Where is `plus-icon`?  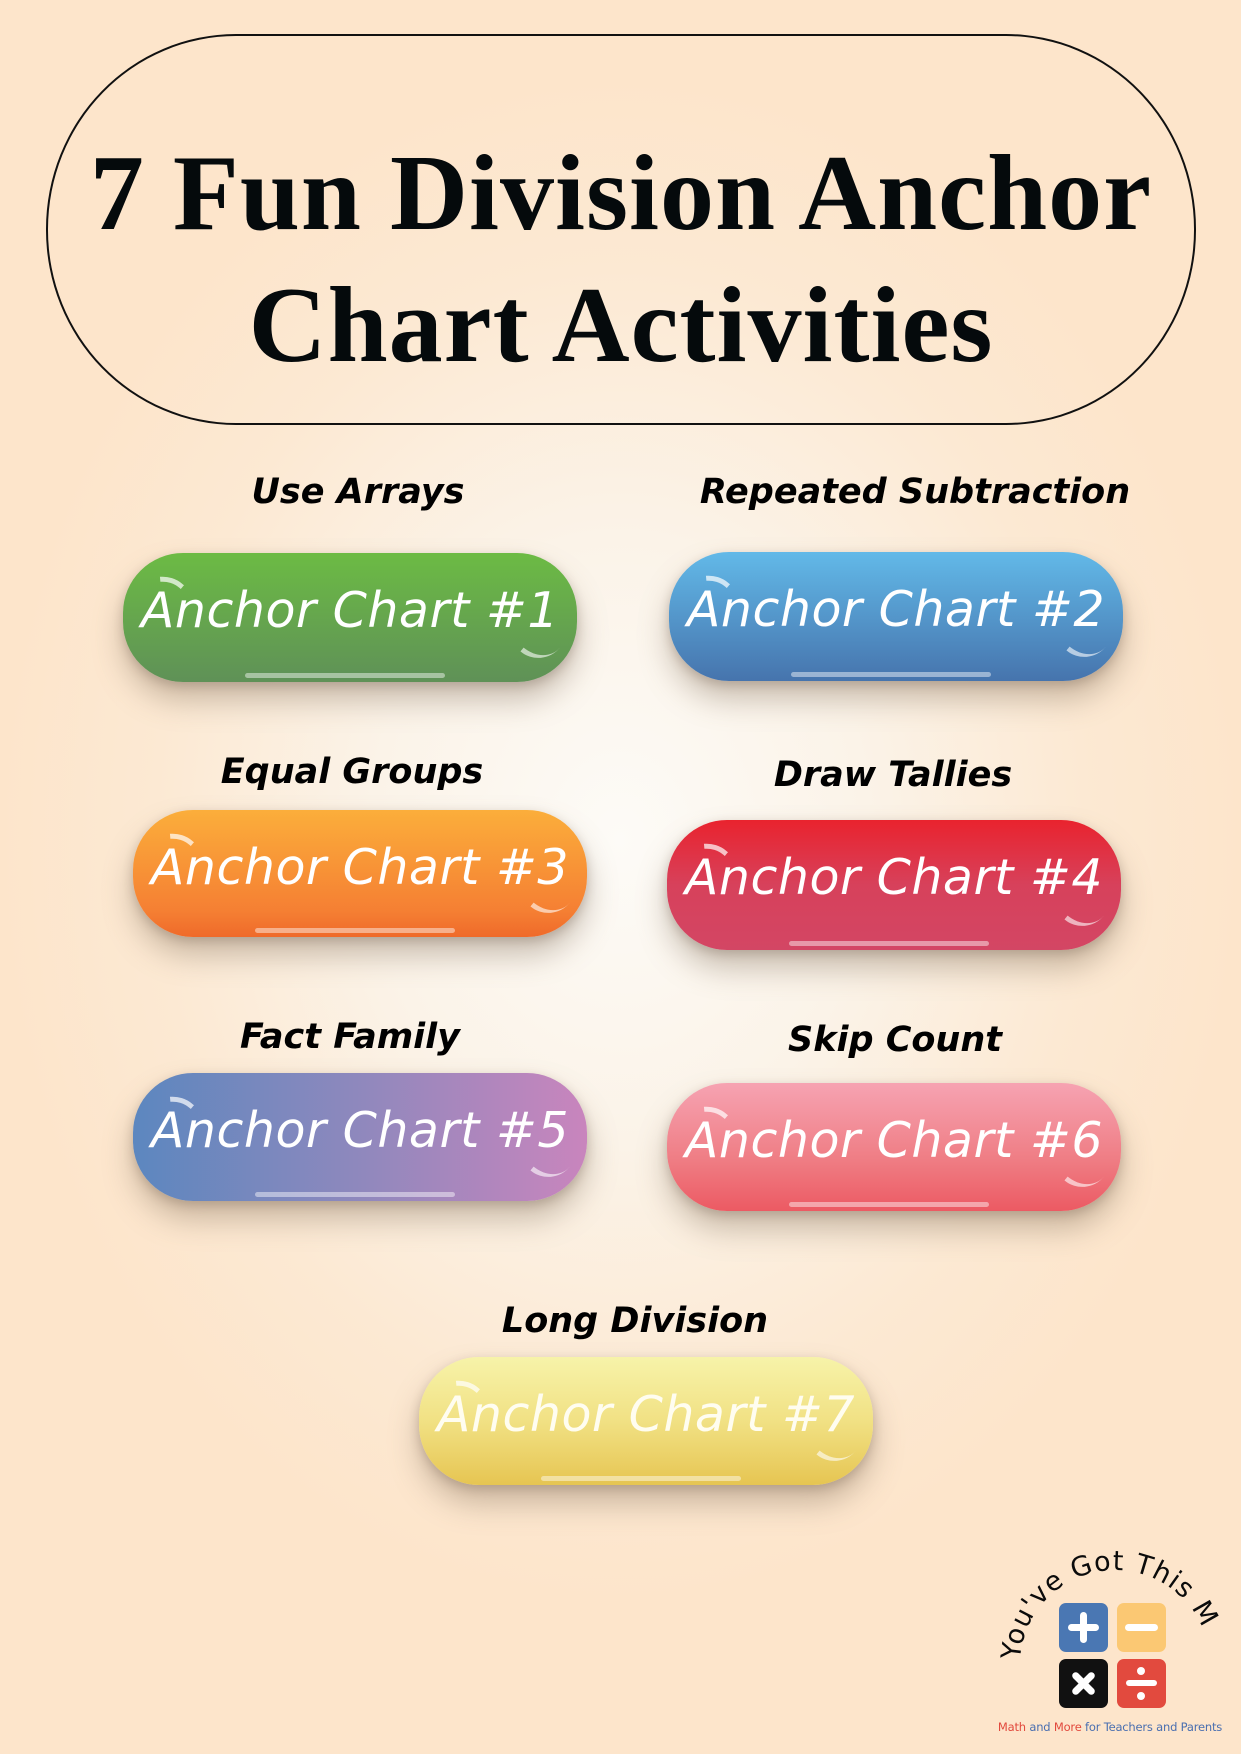
plus-icon is located at coordinates (1083, 1627).